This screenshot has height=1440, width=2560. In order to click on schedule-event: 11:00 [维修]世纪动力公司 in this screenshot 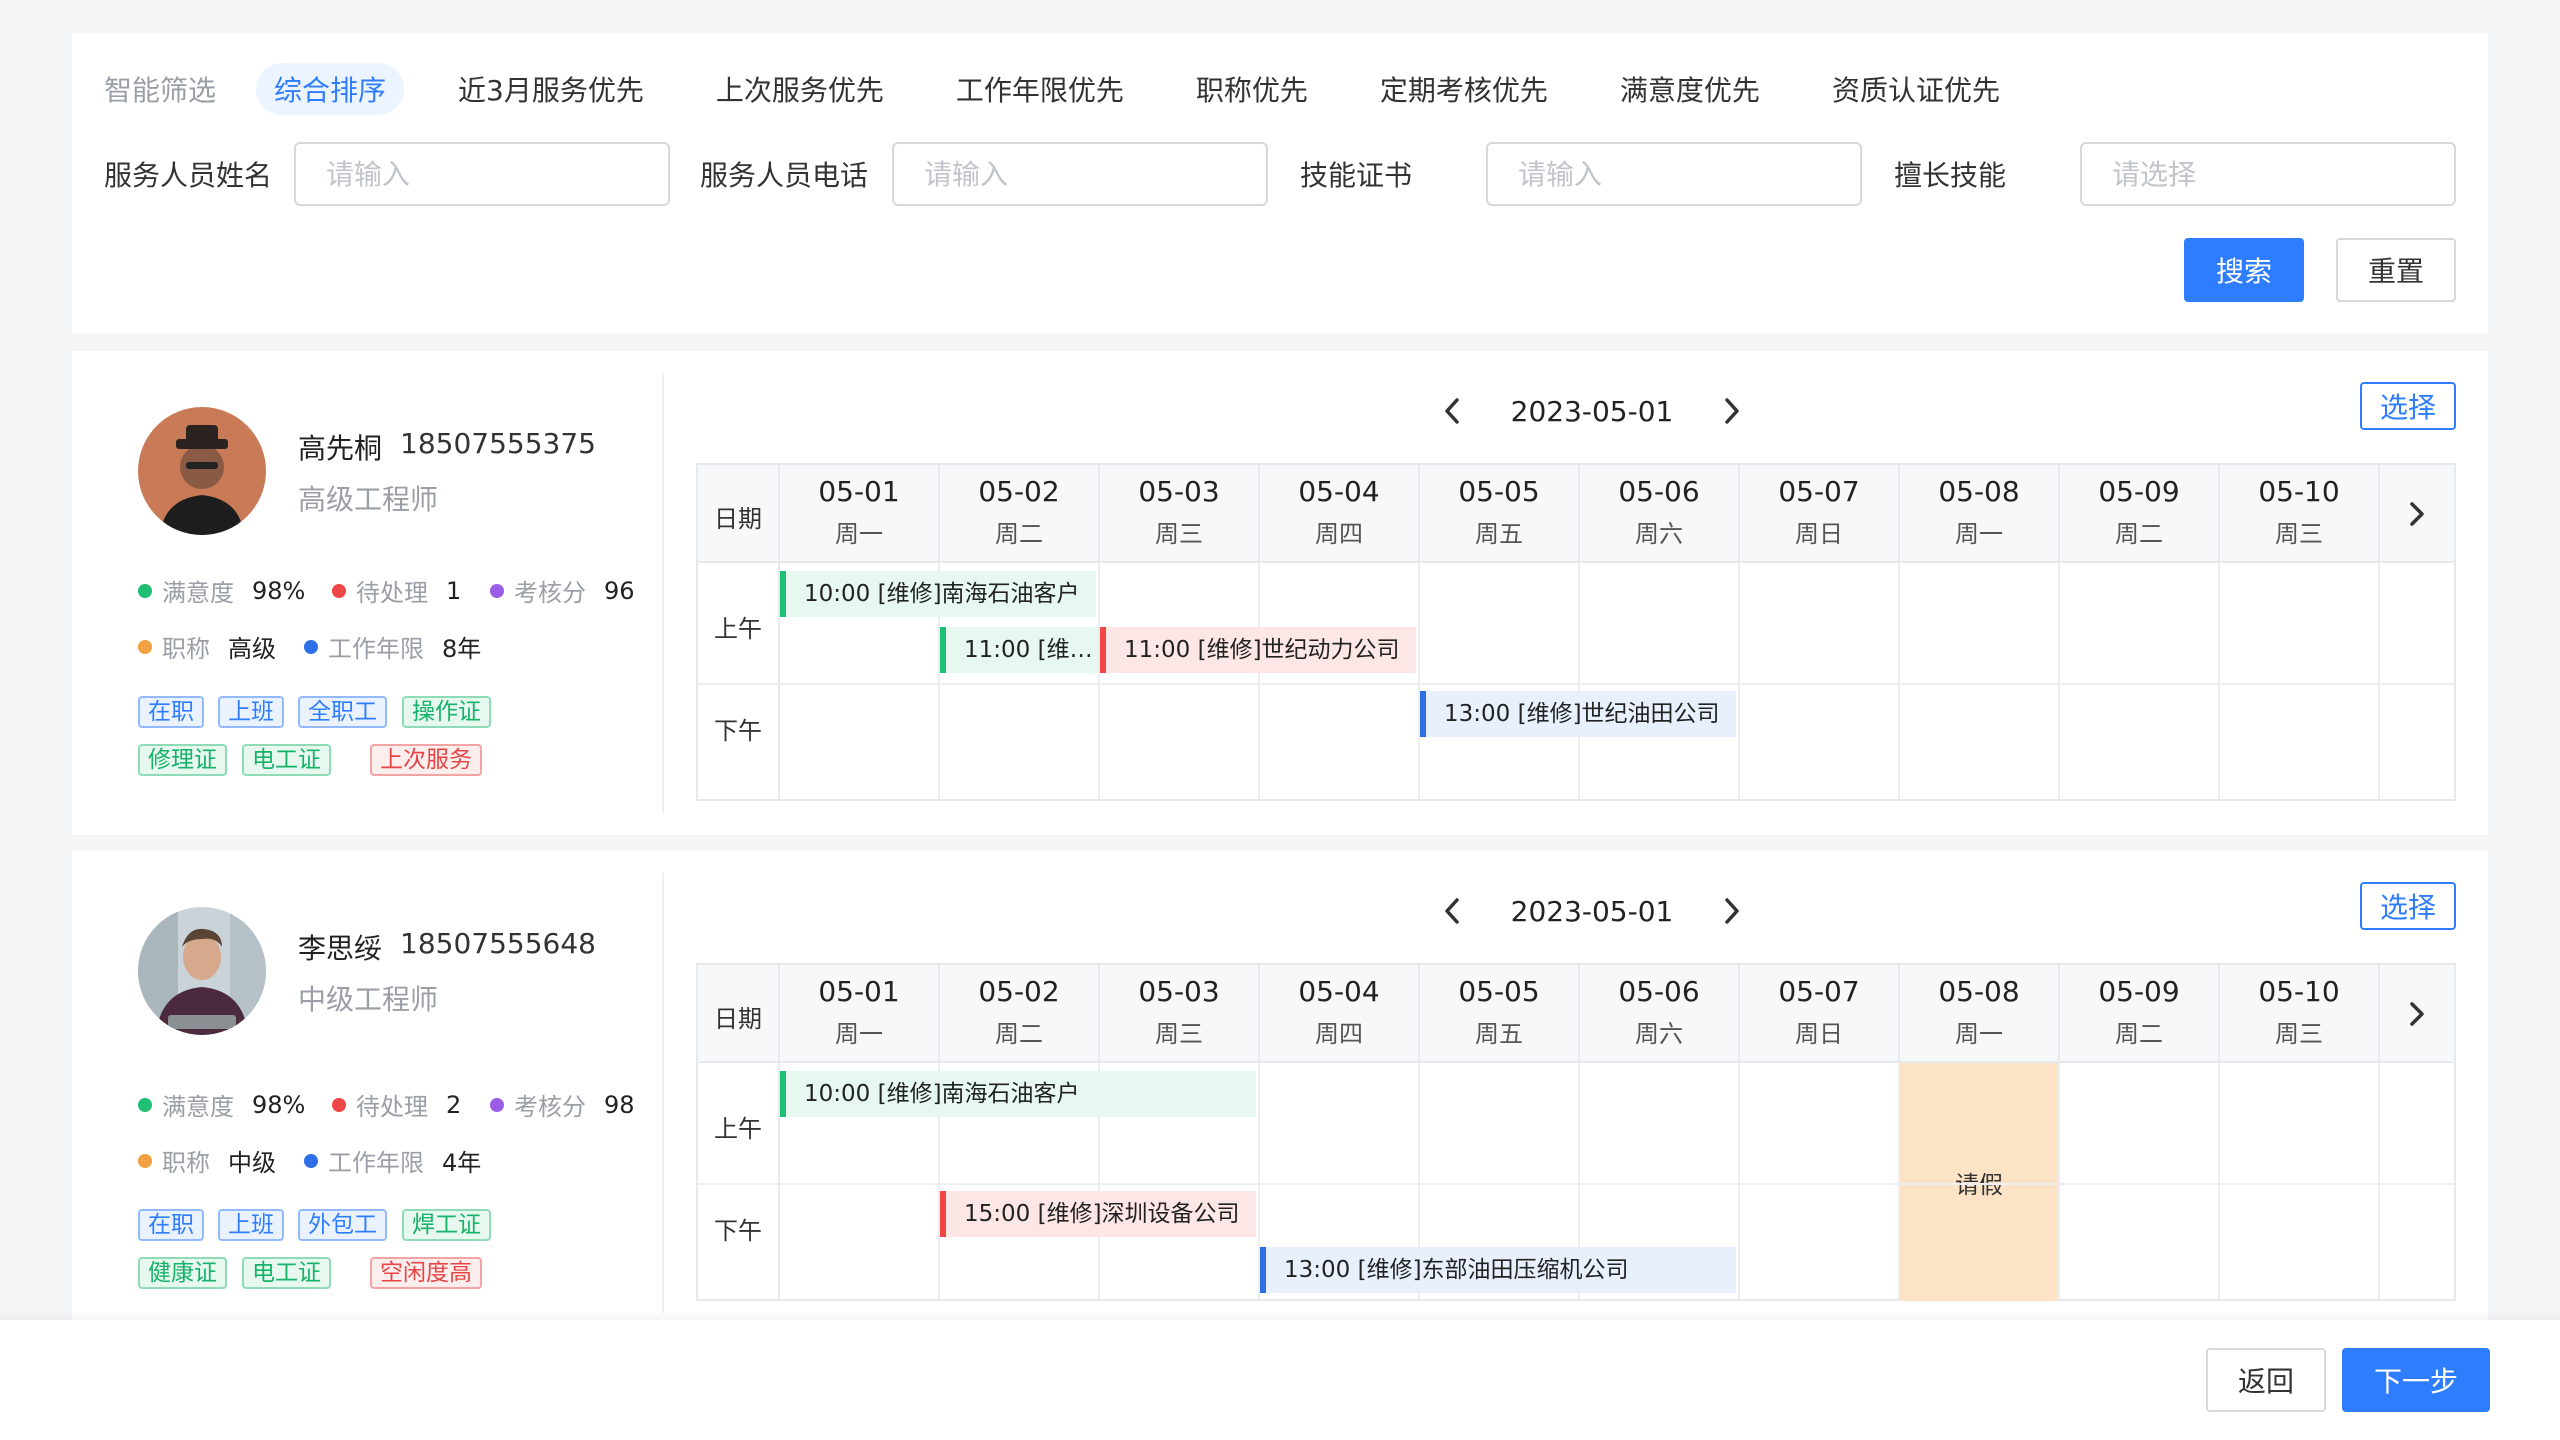, I will do `click(1258, 650)`.